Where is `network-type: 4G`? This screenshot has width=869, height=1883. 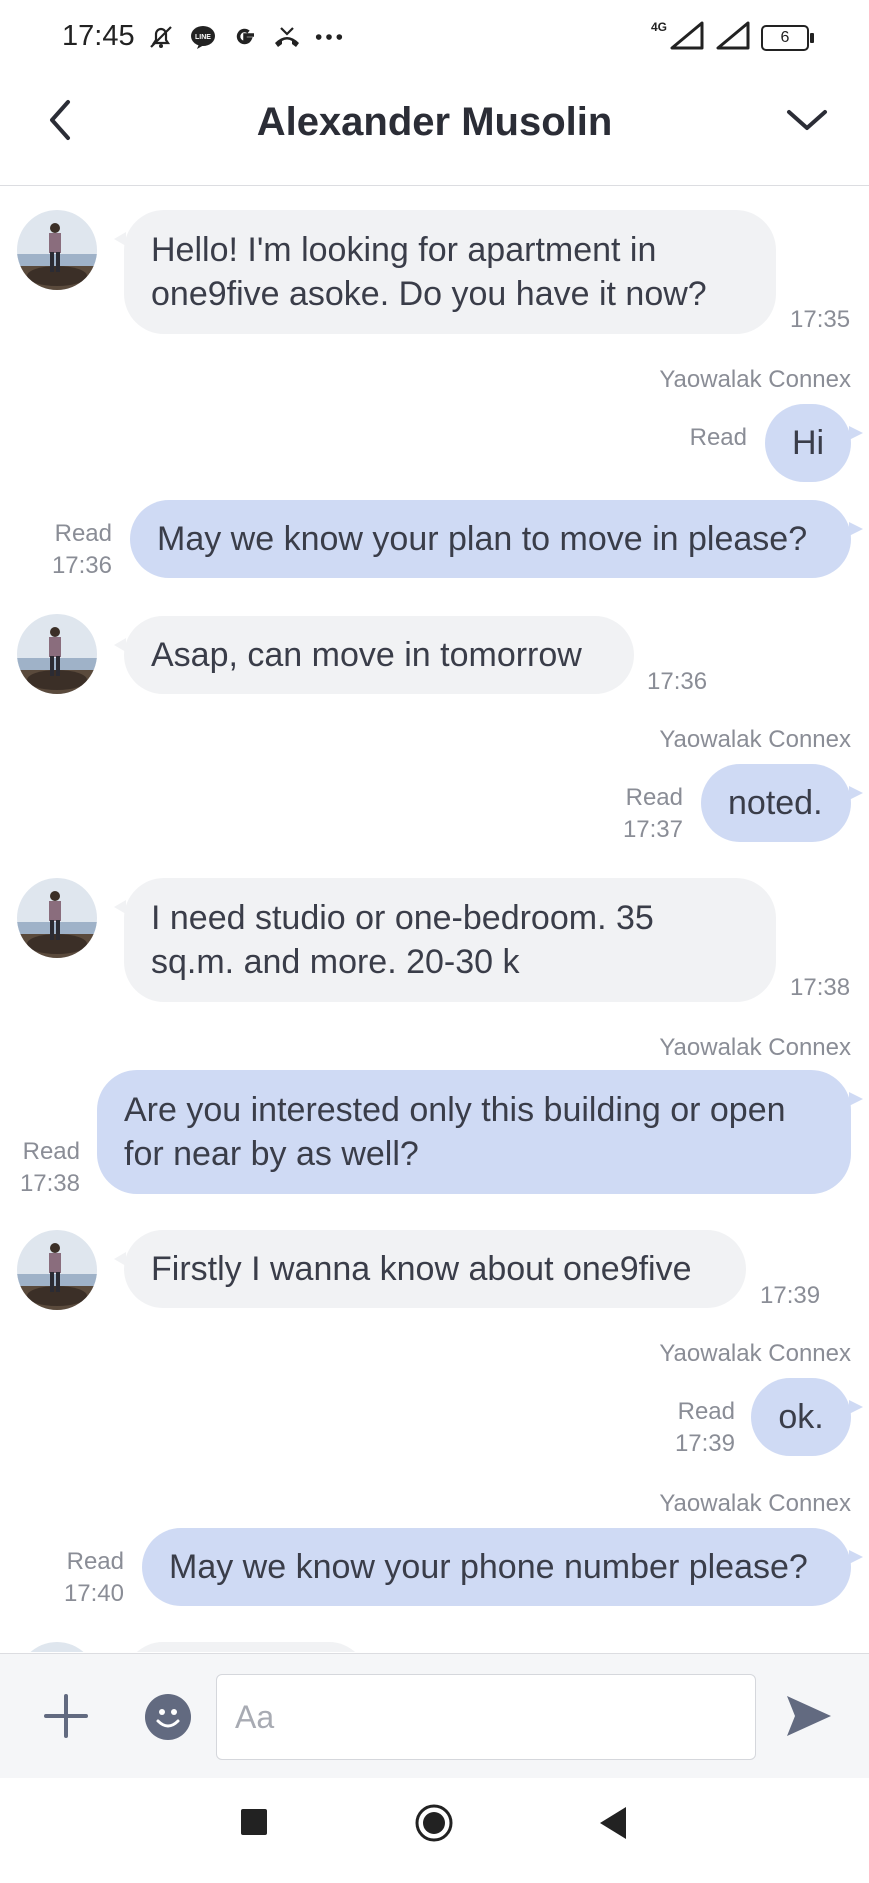 network-type: 4G is located at coordinates (658, 27).